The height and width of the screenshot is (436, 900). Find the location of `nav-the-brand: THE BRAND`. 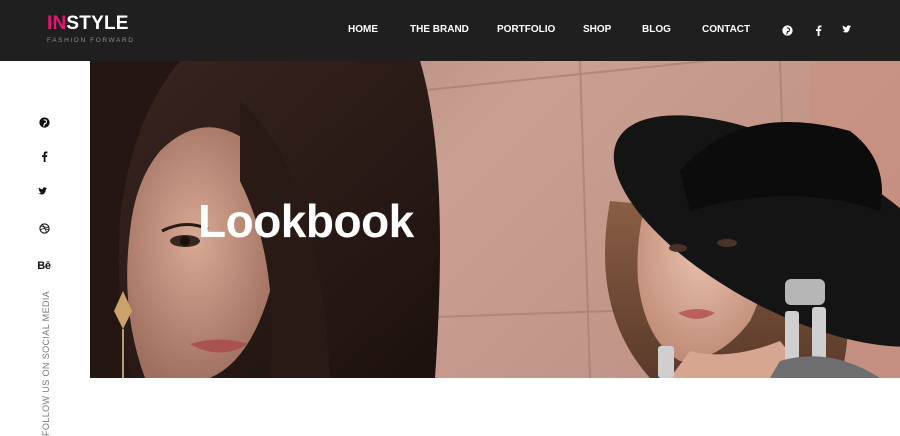

nav-the-brand: THE BRAND is located at coordinates (439, 29).